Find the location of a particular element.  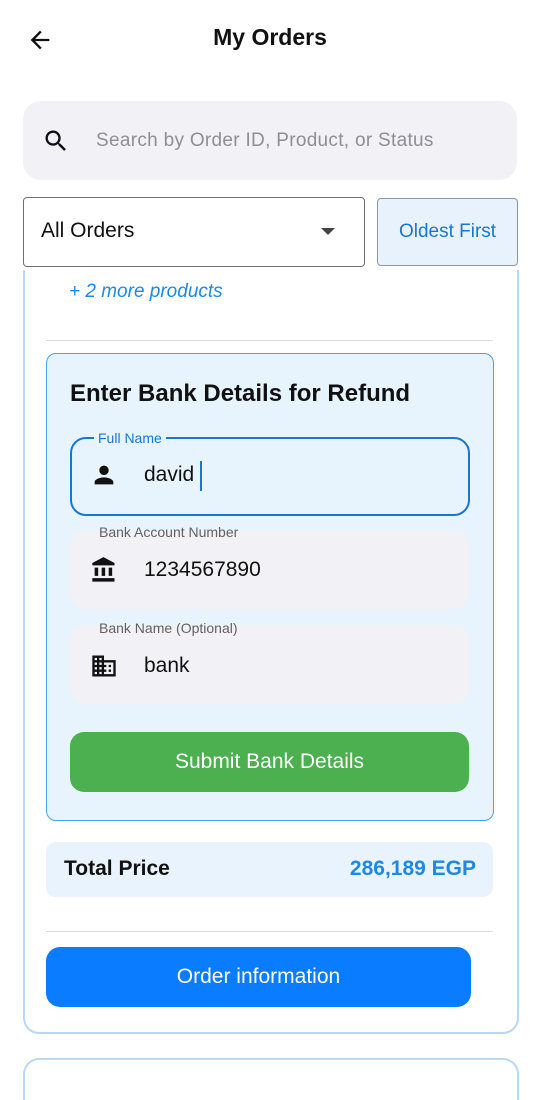

refund-title: Enter Bank Details for Refund is located at coordinates (240, 393).